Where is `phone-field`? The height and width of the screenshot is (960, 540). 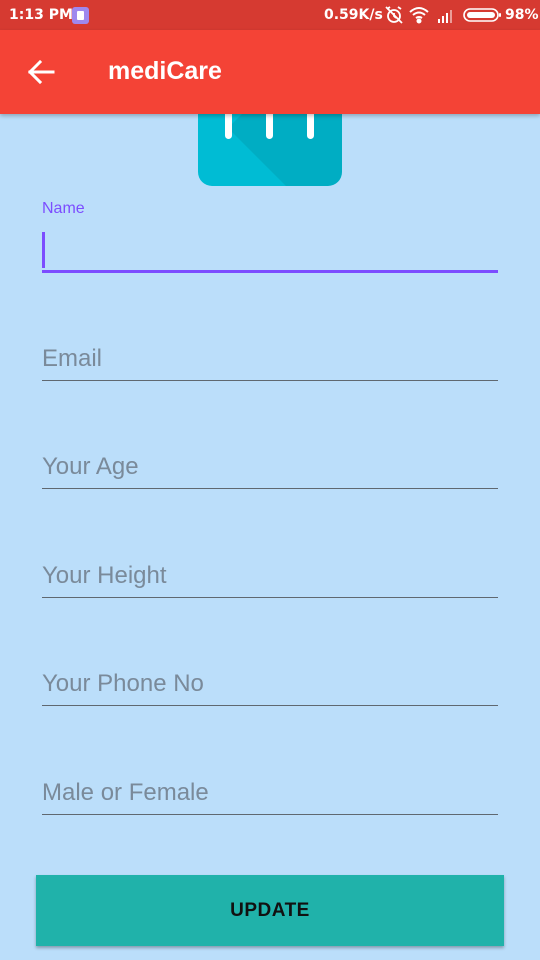 phone-field is located at coordinates (270, 680).